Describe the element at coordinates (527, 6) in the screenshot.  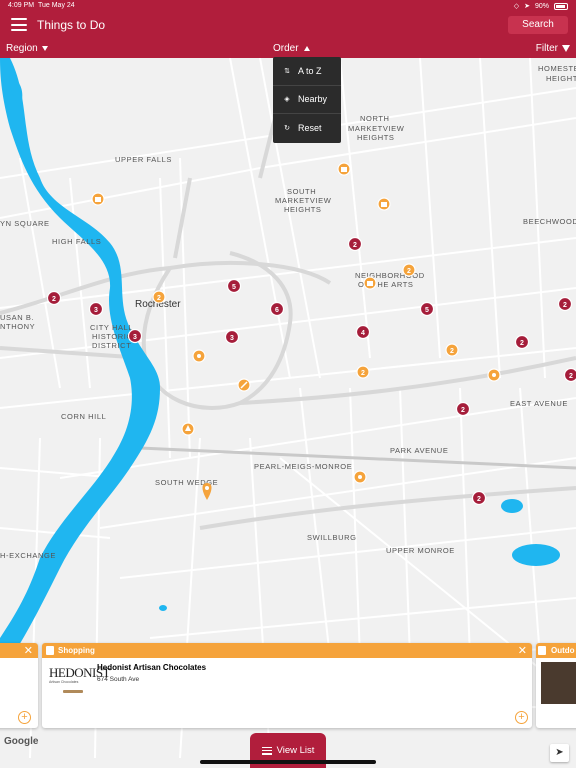
I see `location-icon: ➤` at that location.